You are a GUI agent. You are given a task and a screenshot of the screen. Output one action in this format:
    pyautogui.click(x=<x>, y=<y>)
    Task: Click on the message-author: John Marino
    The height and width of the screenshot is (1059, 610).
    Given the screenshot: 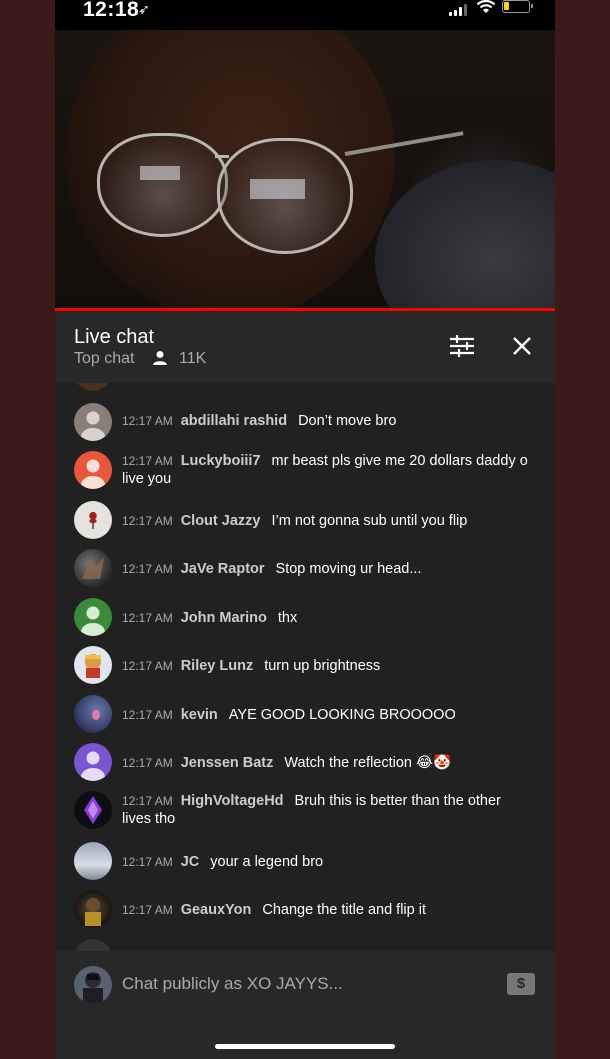 What is the action you would take?
    pyautogui.click(x=224, y=618)
    